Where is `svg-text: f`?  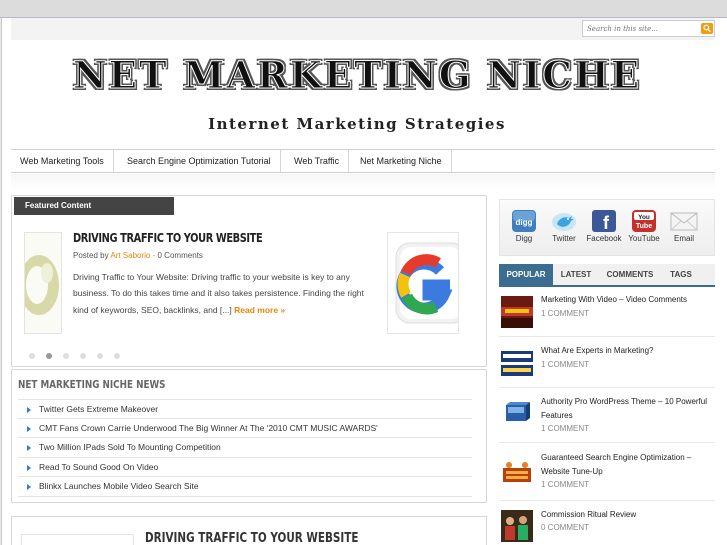 svg-text: f is located at coordinates (606, 222).